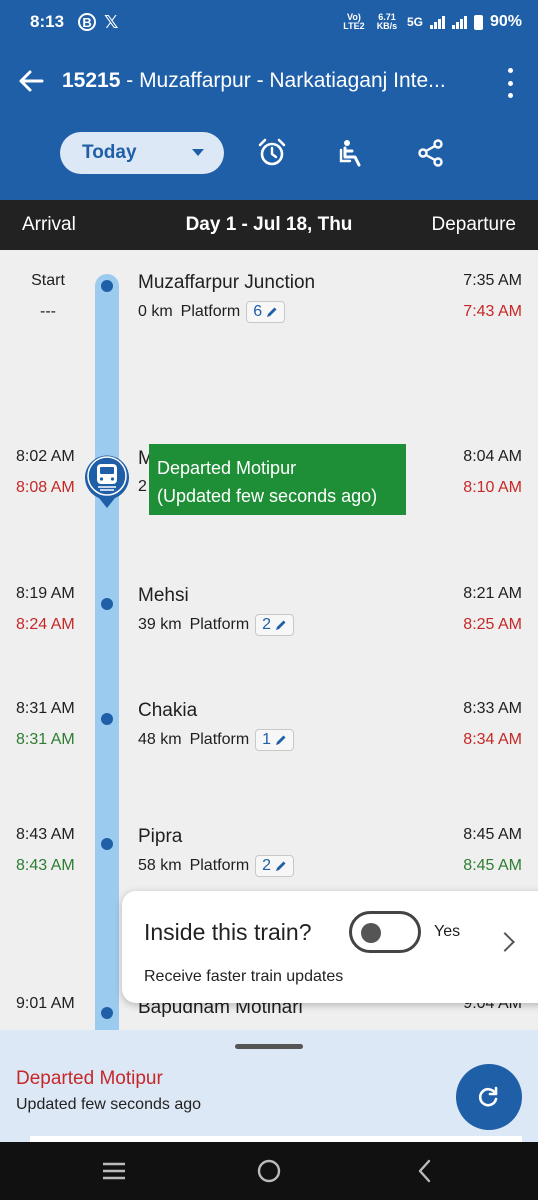 The height and width of the screenshot is (1200, 538). I want to click on station-km: 2, so click(142, 486).